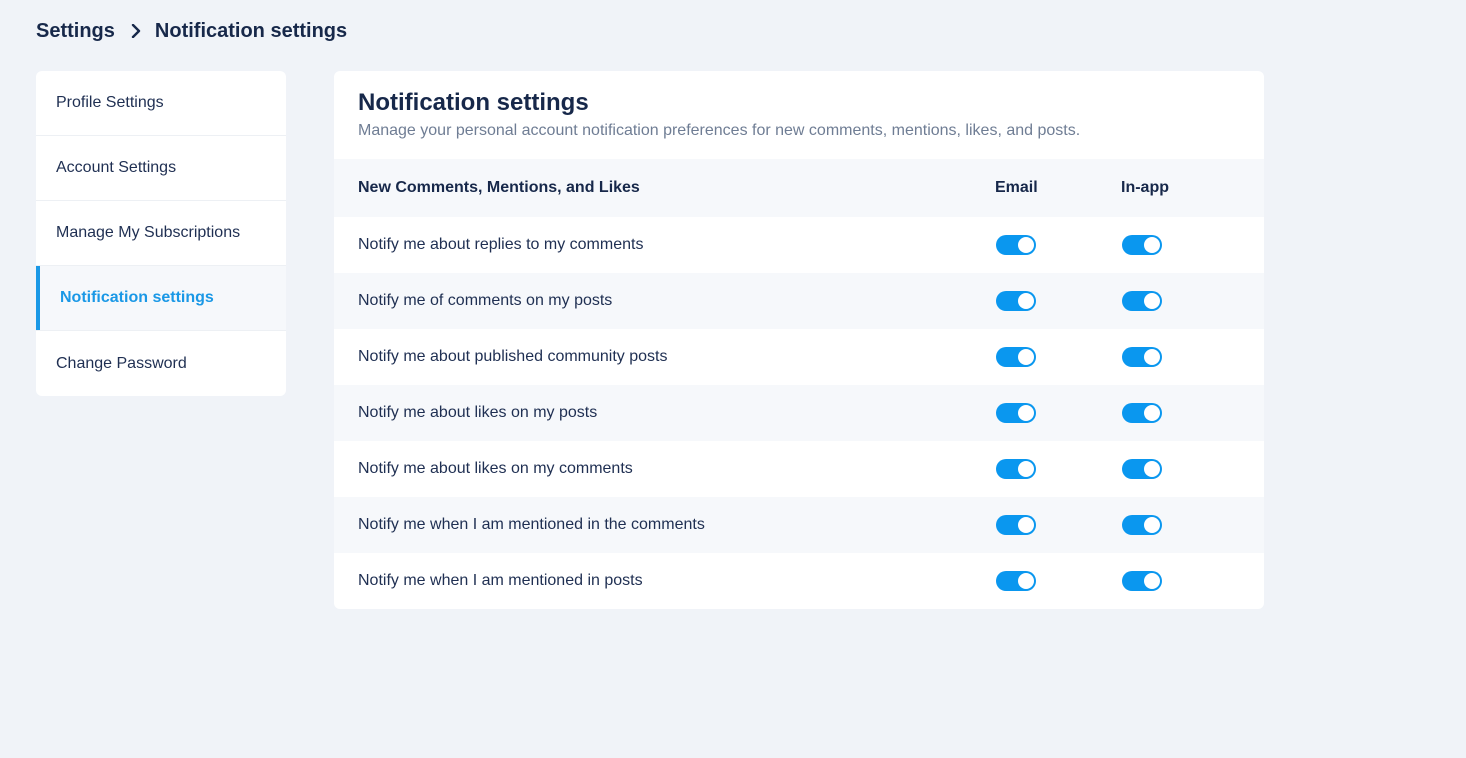 The height and width of the screenshot is (758, 1466). I want to click on breadcrumb: Settings Notification settings, so click(191, 31).